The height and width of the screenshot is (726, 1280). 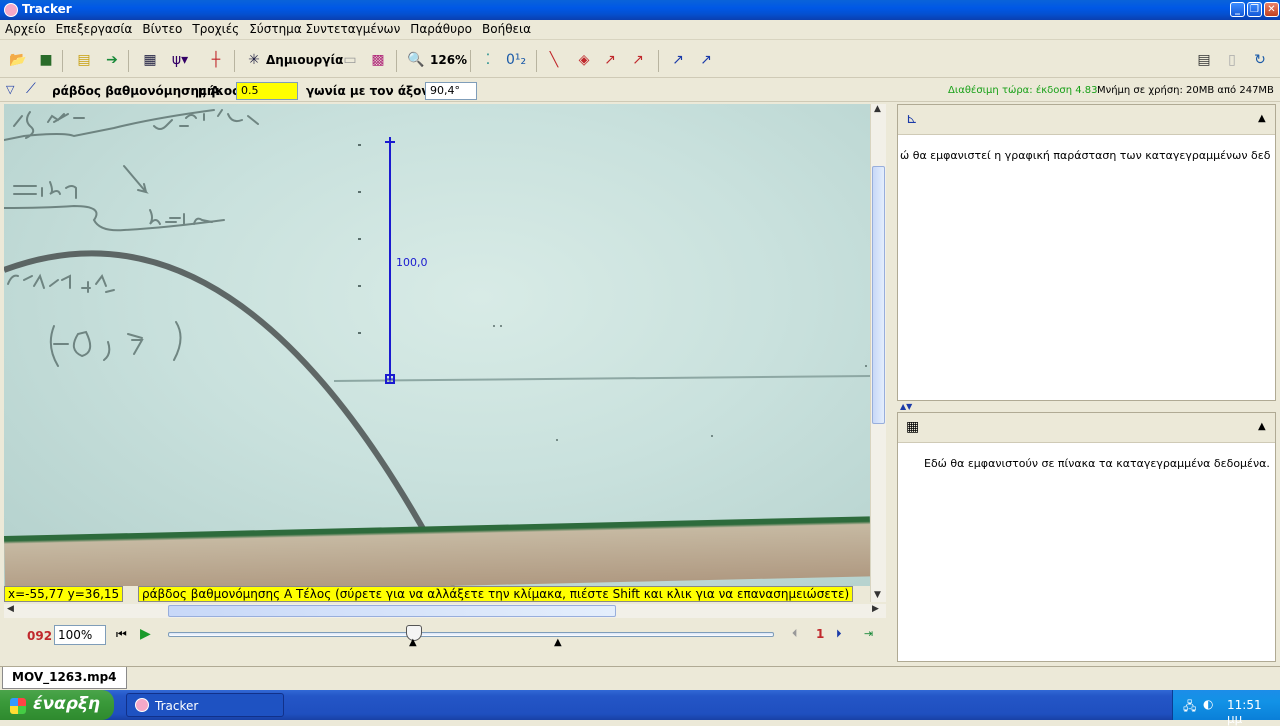 What do you see at coordinates (10, 89) in the screenshot?
I see `track-menu-chevron-icon: ▽` at bounding box center [10, 89].